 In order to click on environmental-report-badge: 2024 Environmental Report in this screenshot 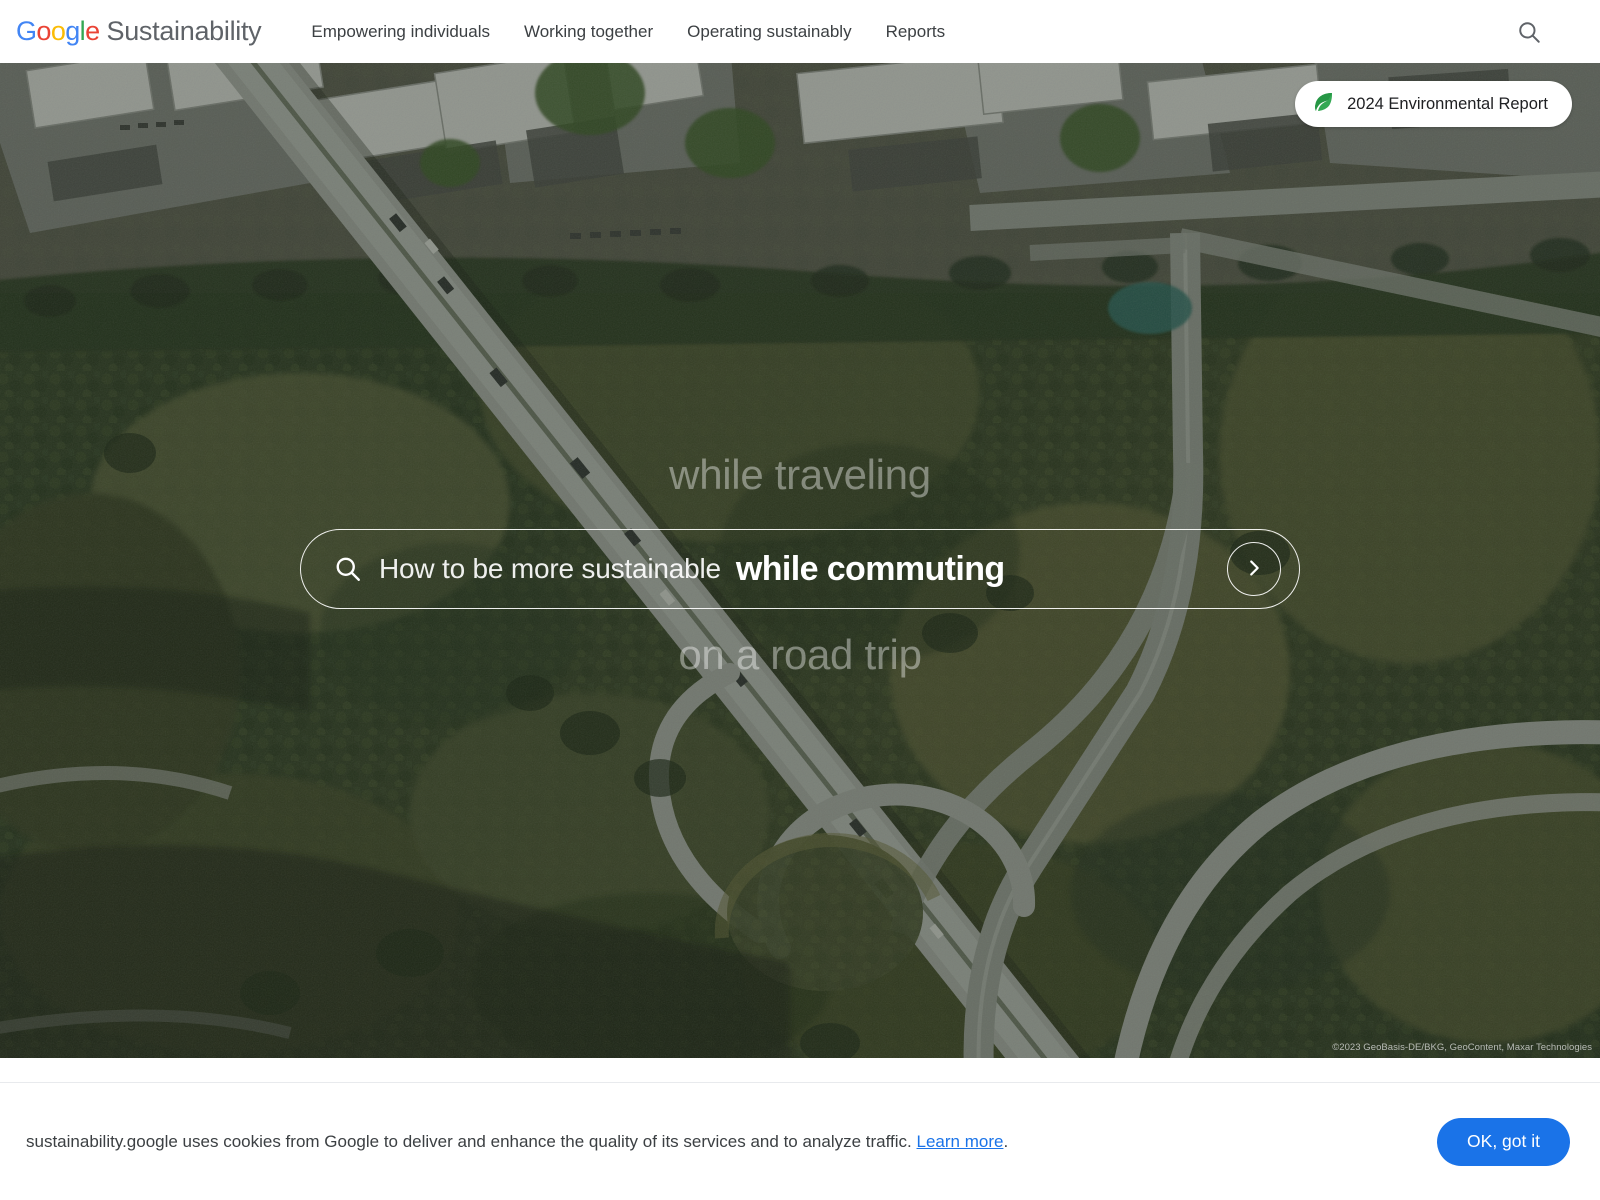, I will do `click(1433, 104)`.